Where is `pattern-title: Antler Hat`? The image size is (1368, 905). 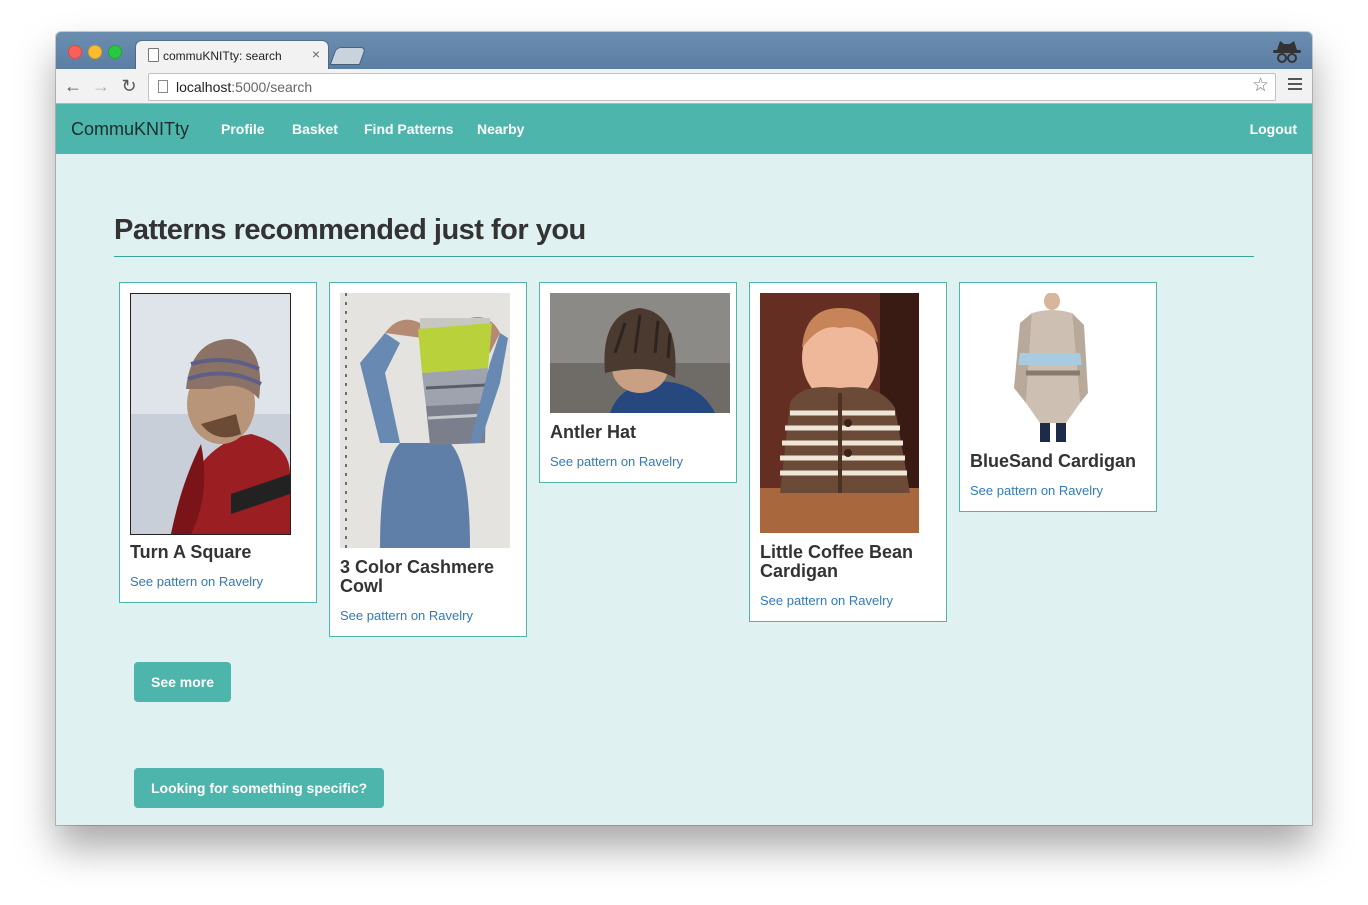 pattern-title: Antler Hat is located at coordinates (593, 432).